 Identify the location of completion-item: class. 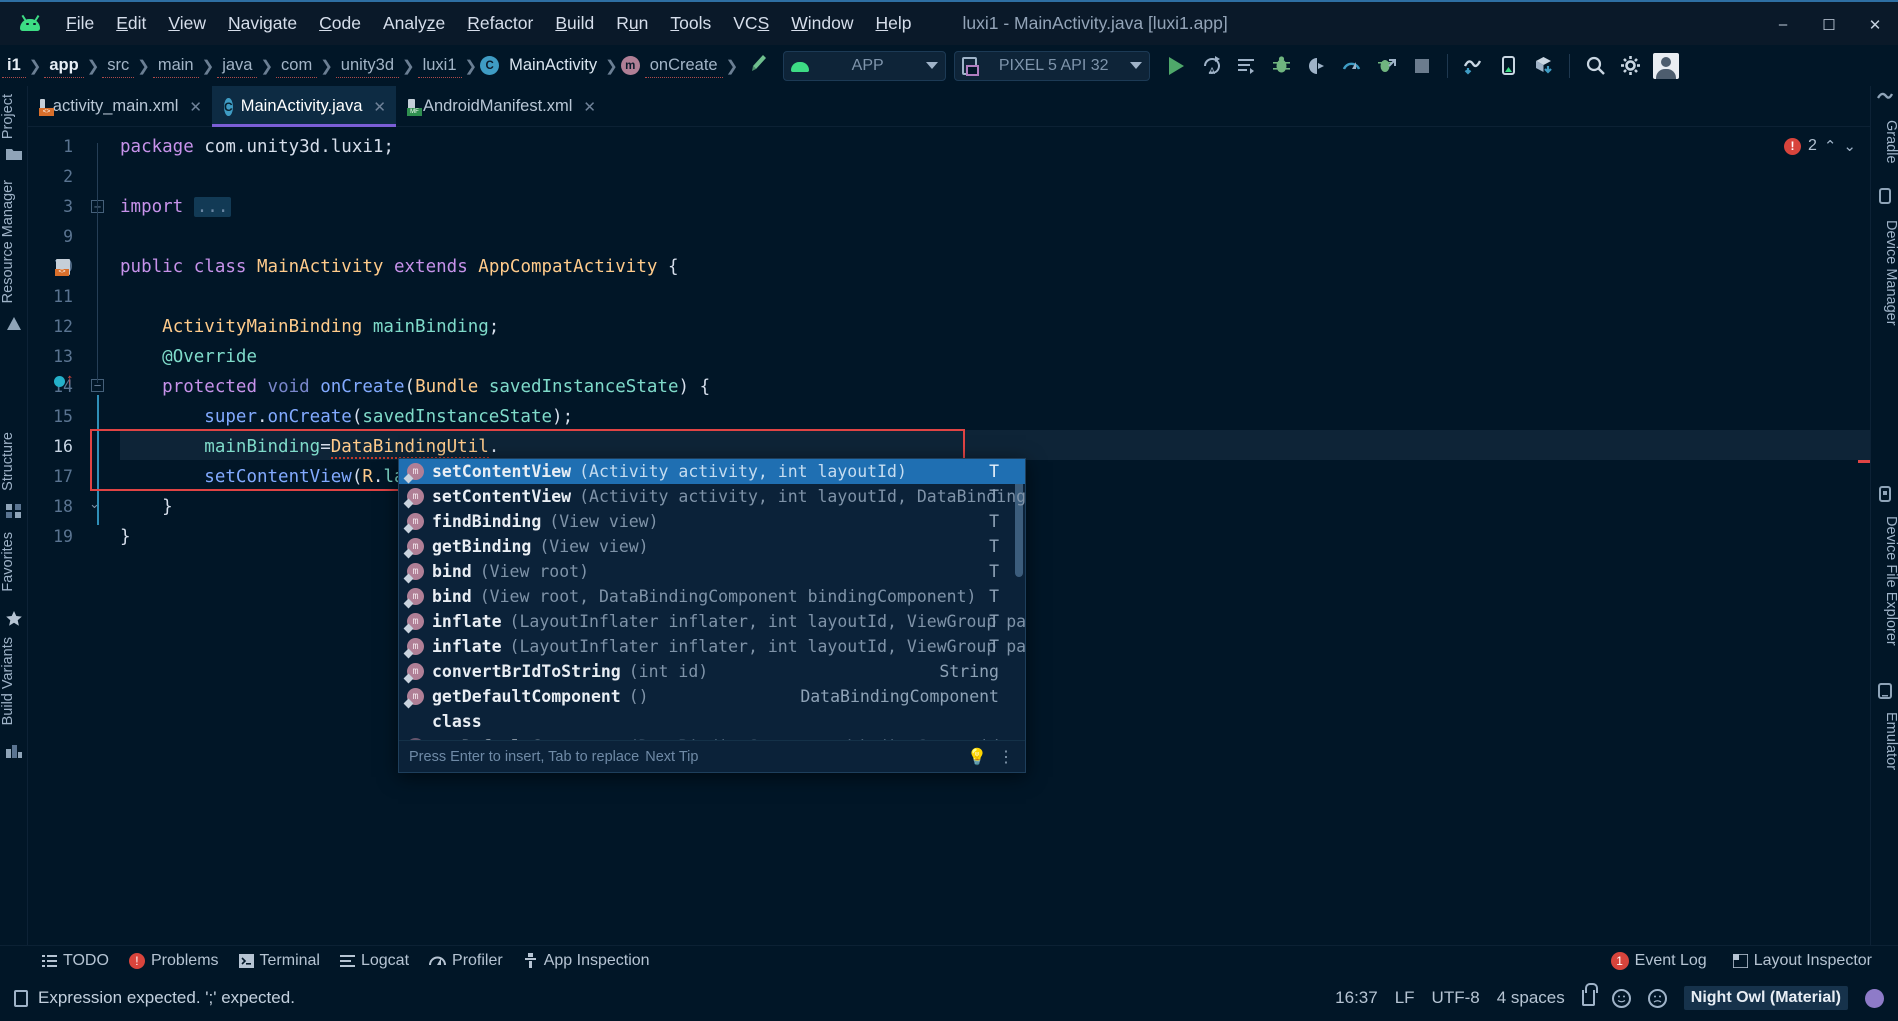
(712, 721).